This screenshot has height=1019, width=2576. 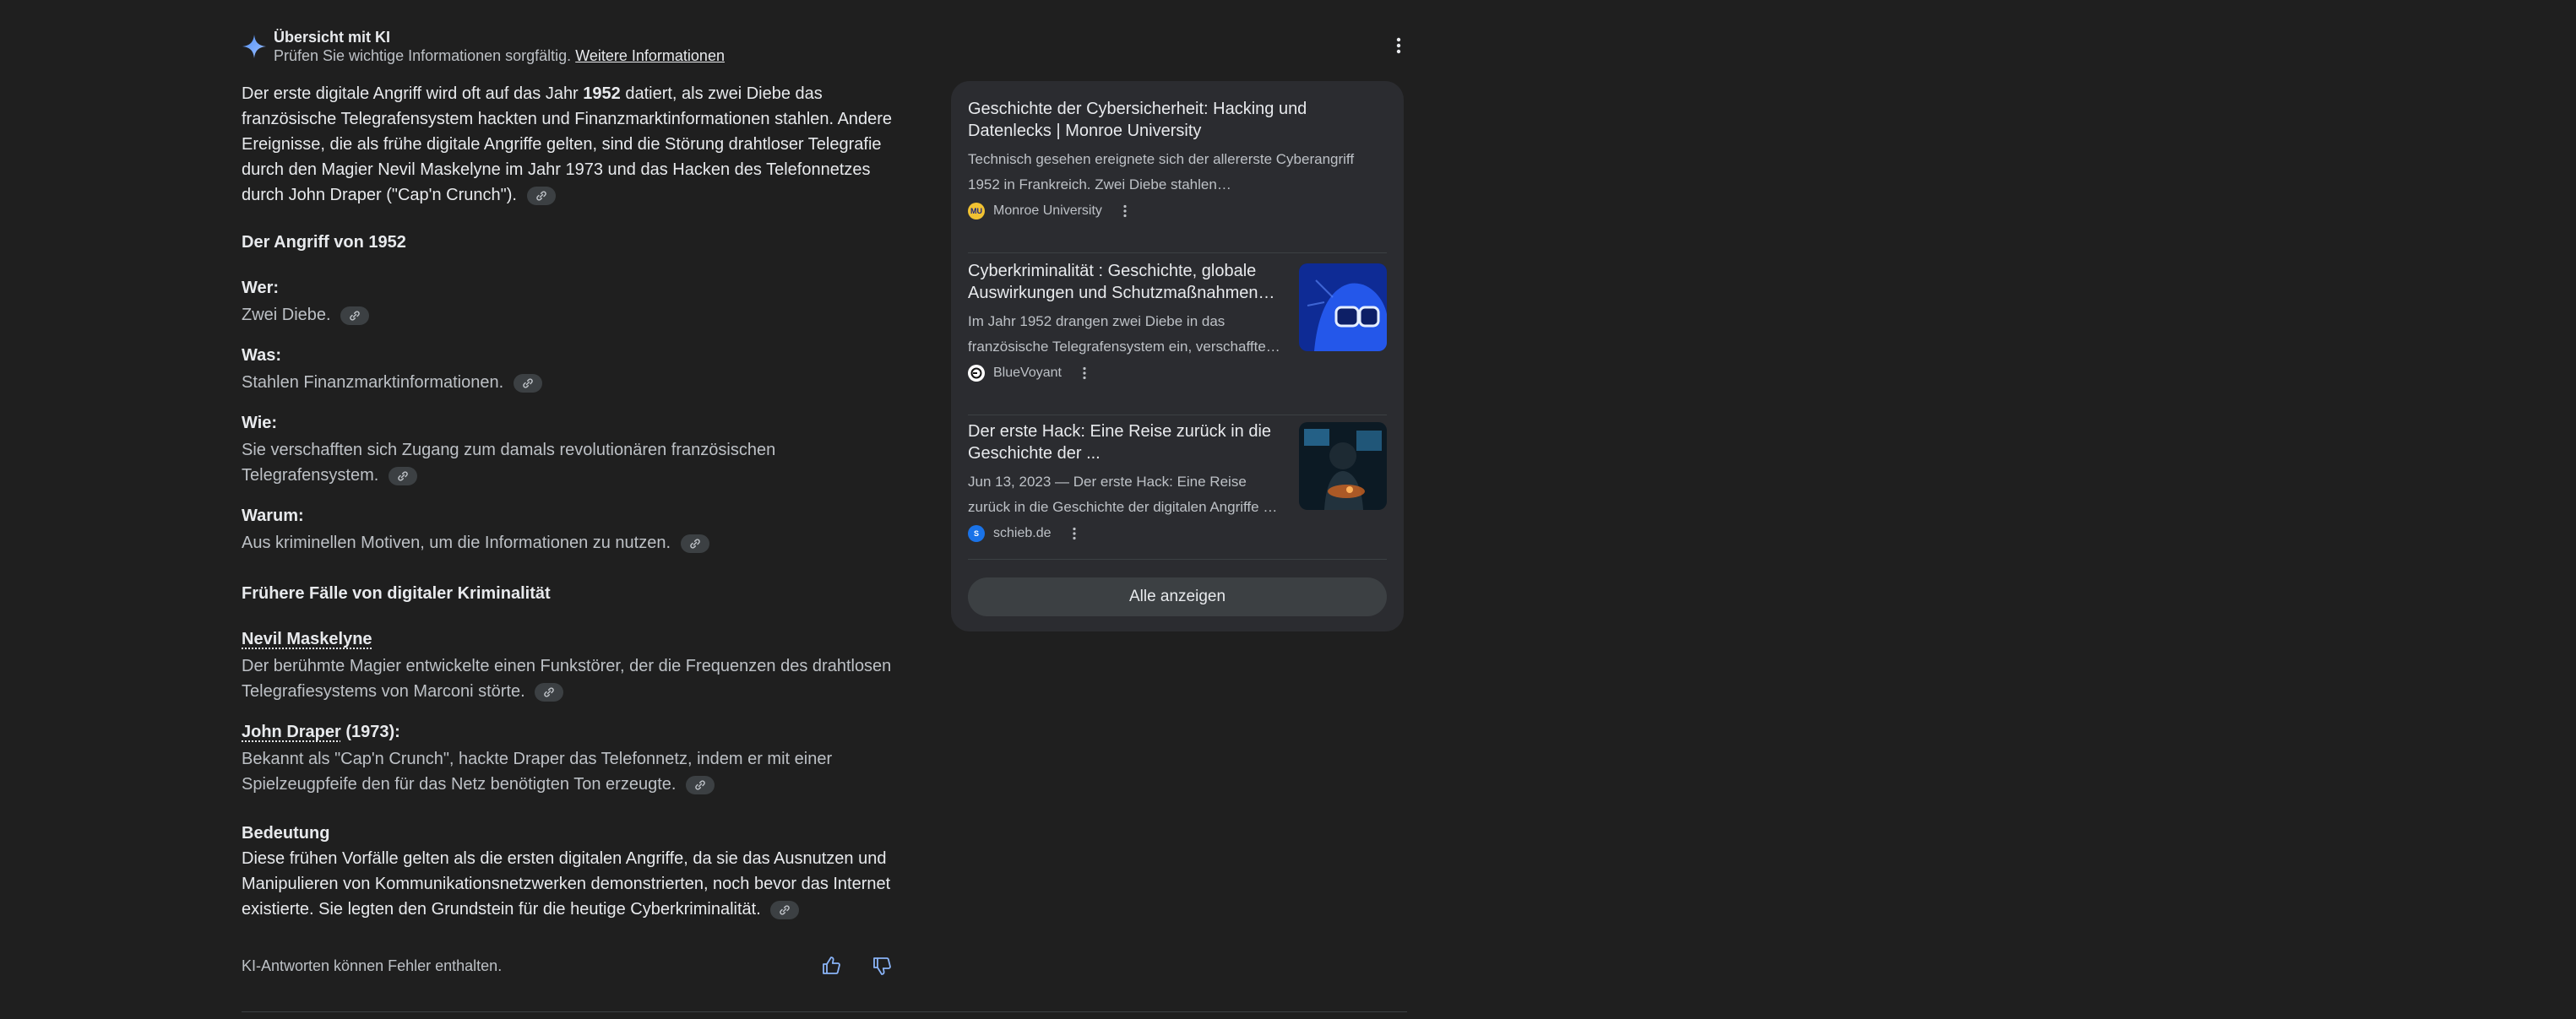 What do you see at coordinates (976, 373) in the screenshot?
I see `bluevoyant-favicon-icon` at bounding box center [976, 373].